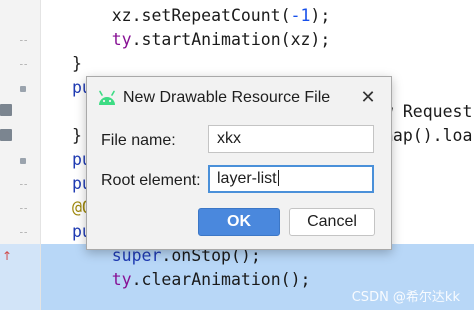  Describe the element at coordinates (368, 98) in the screenshot. I see `close-icon: ✕` at that location.